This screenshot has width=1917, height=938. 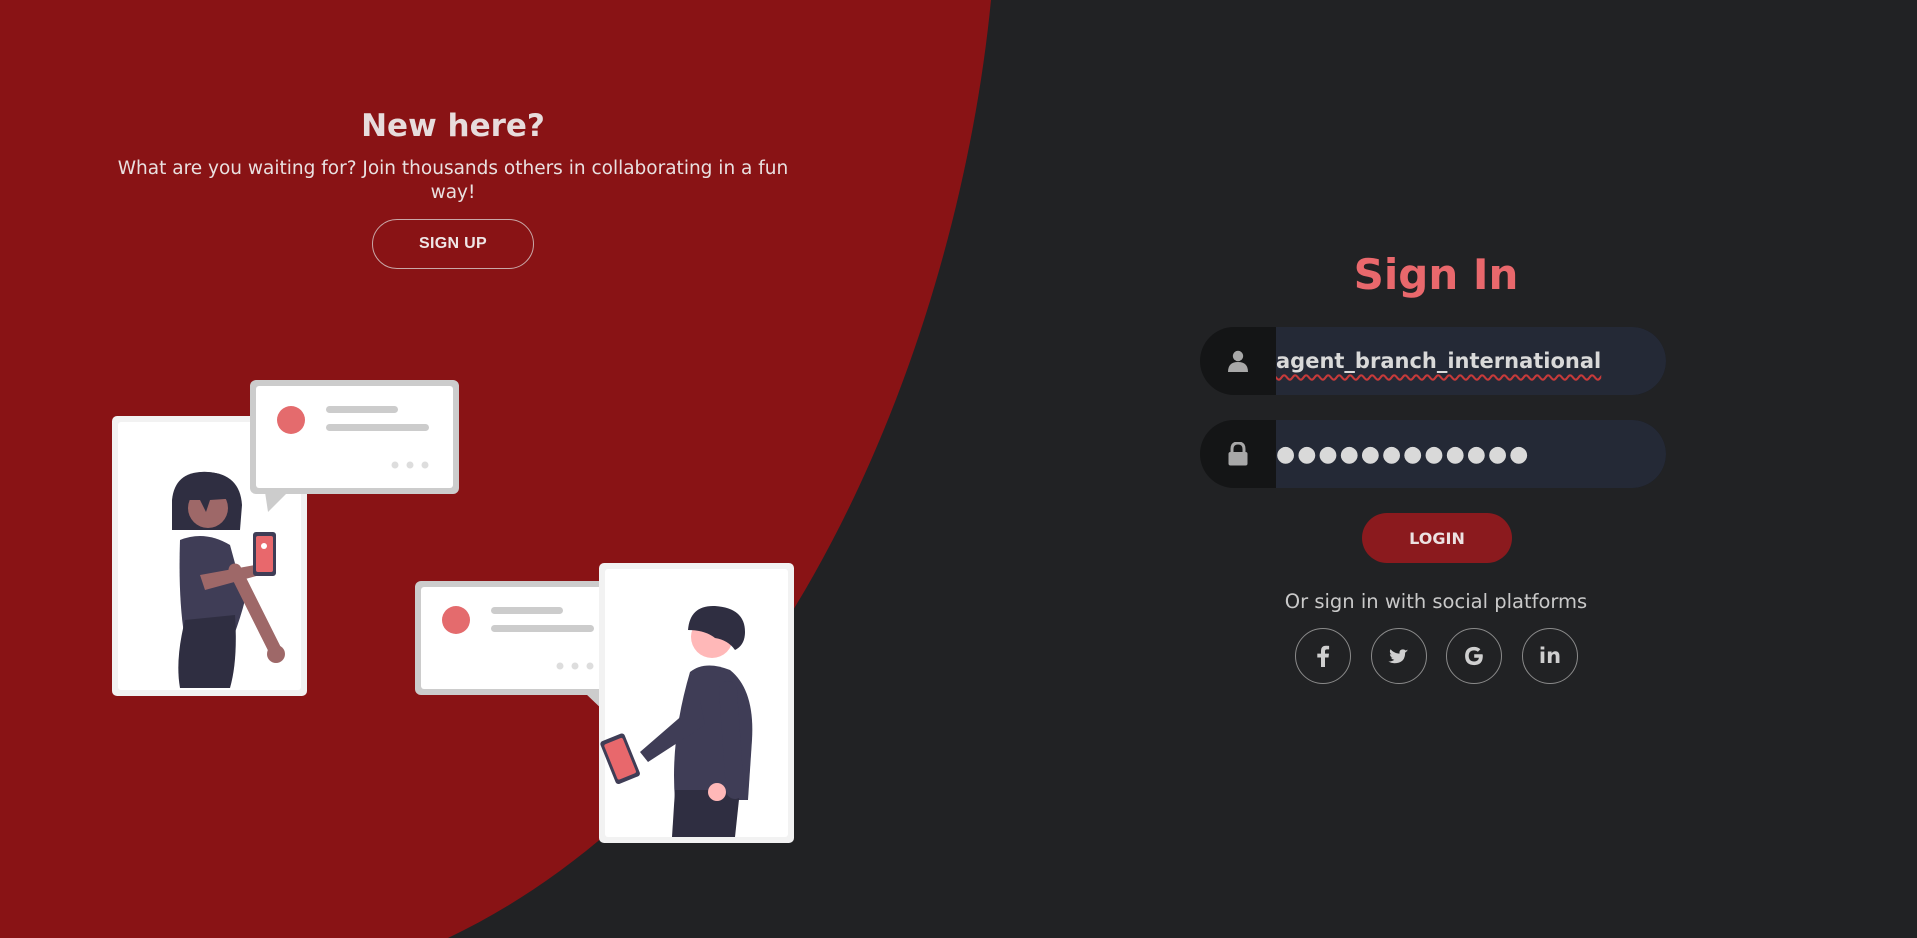 I want to click on linkedin-button: in, so click(x=1550, y=656).